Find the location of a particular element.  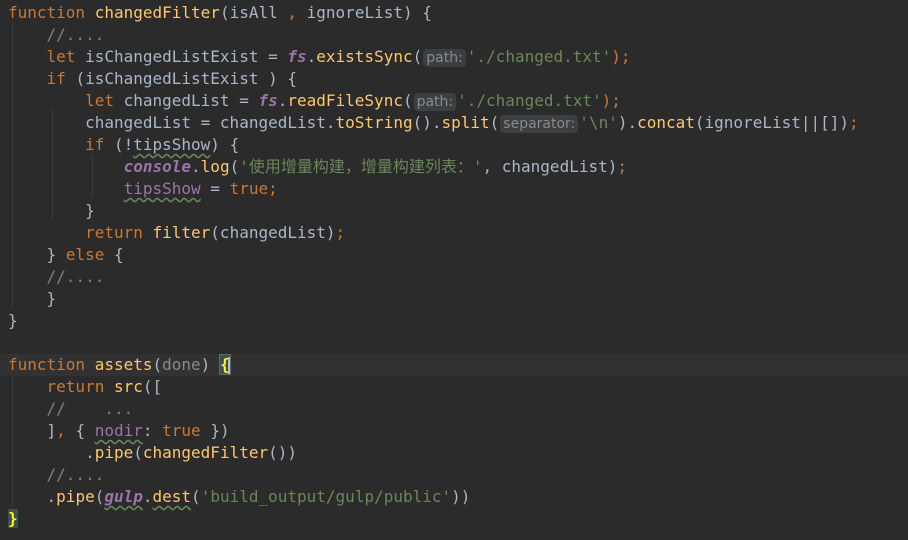

code-token: (). is located at coordinates (427, 122).